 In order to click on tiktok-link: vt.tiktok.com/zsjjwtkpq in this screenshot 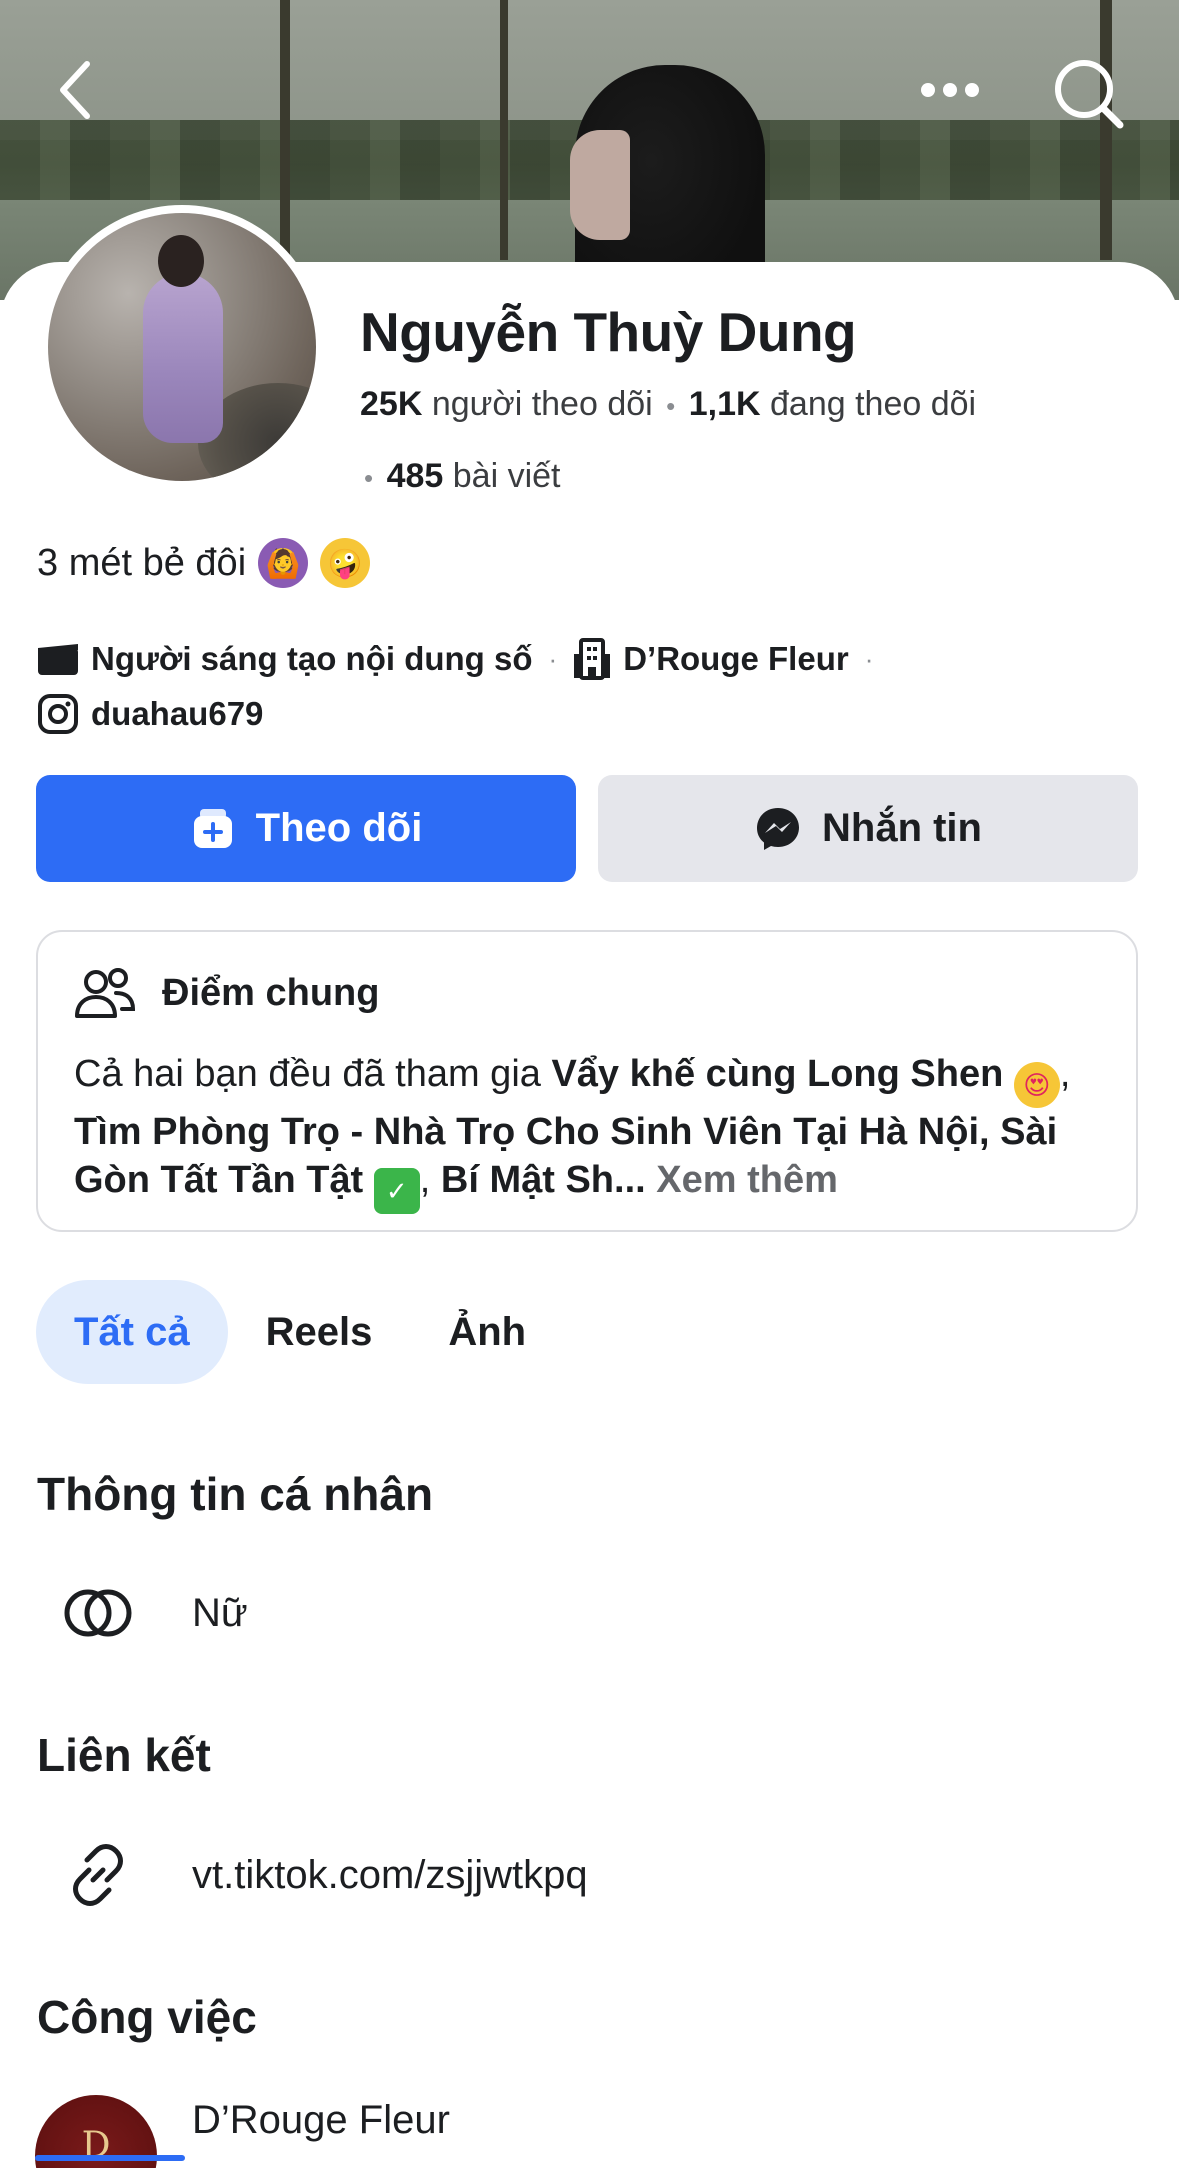, I will do `click(390, 1875)`.